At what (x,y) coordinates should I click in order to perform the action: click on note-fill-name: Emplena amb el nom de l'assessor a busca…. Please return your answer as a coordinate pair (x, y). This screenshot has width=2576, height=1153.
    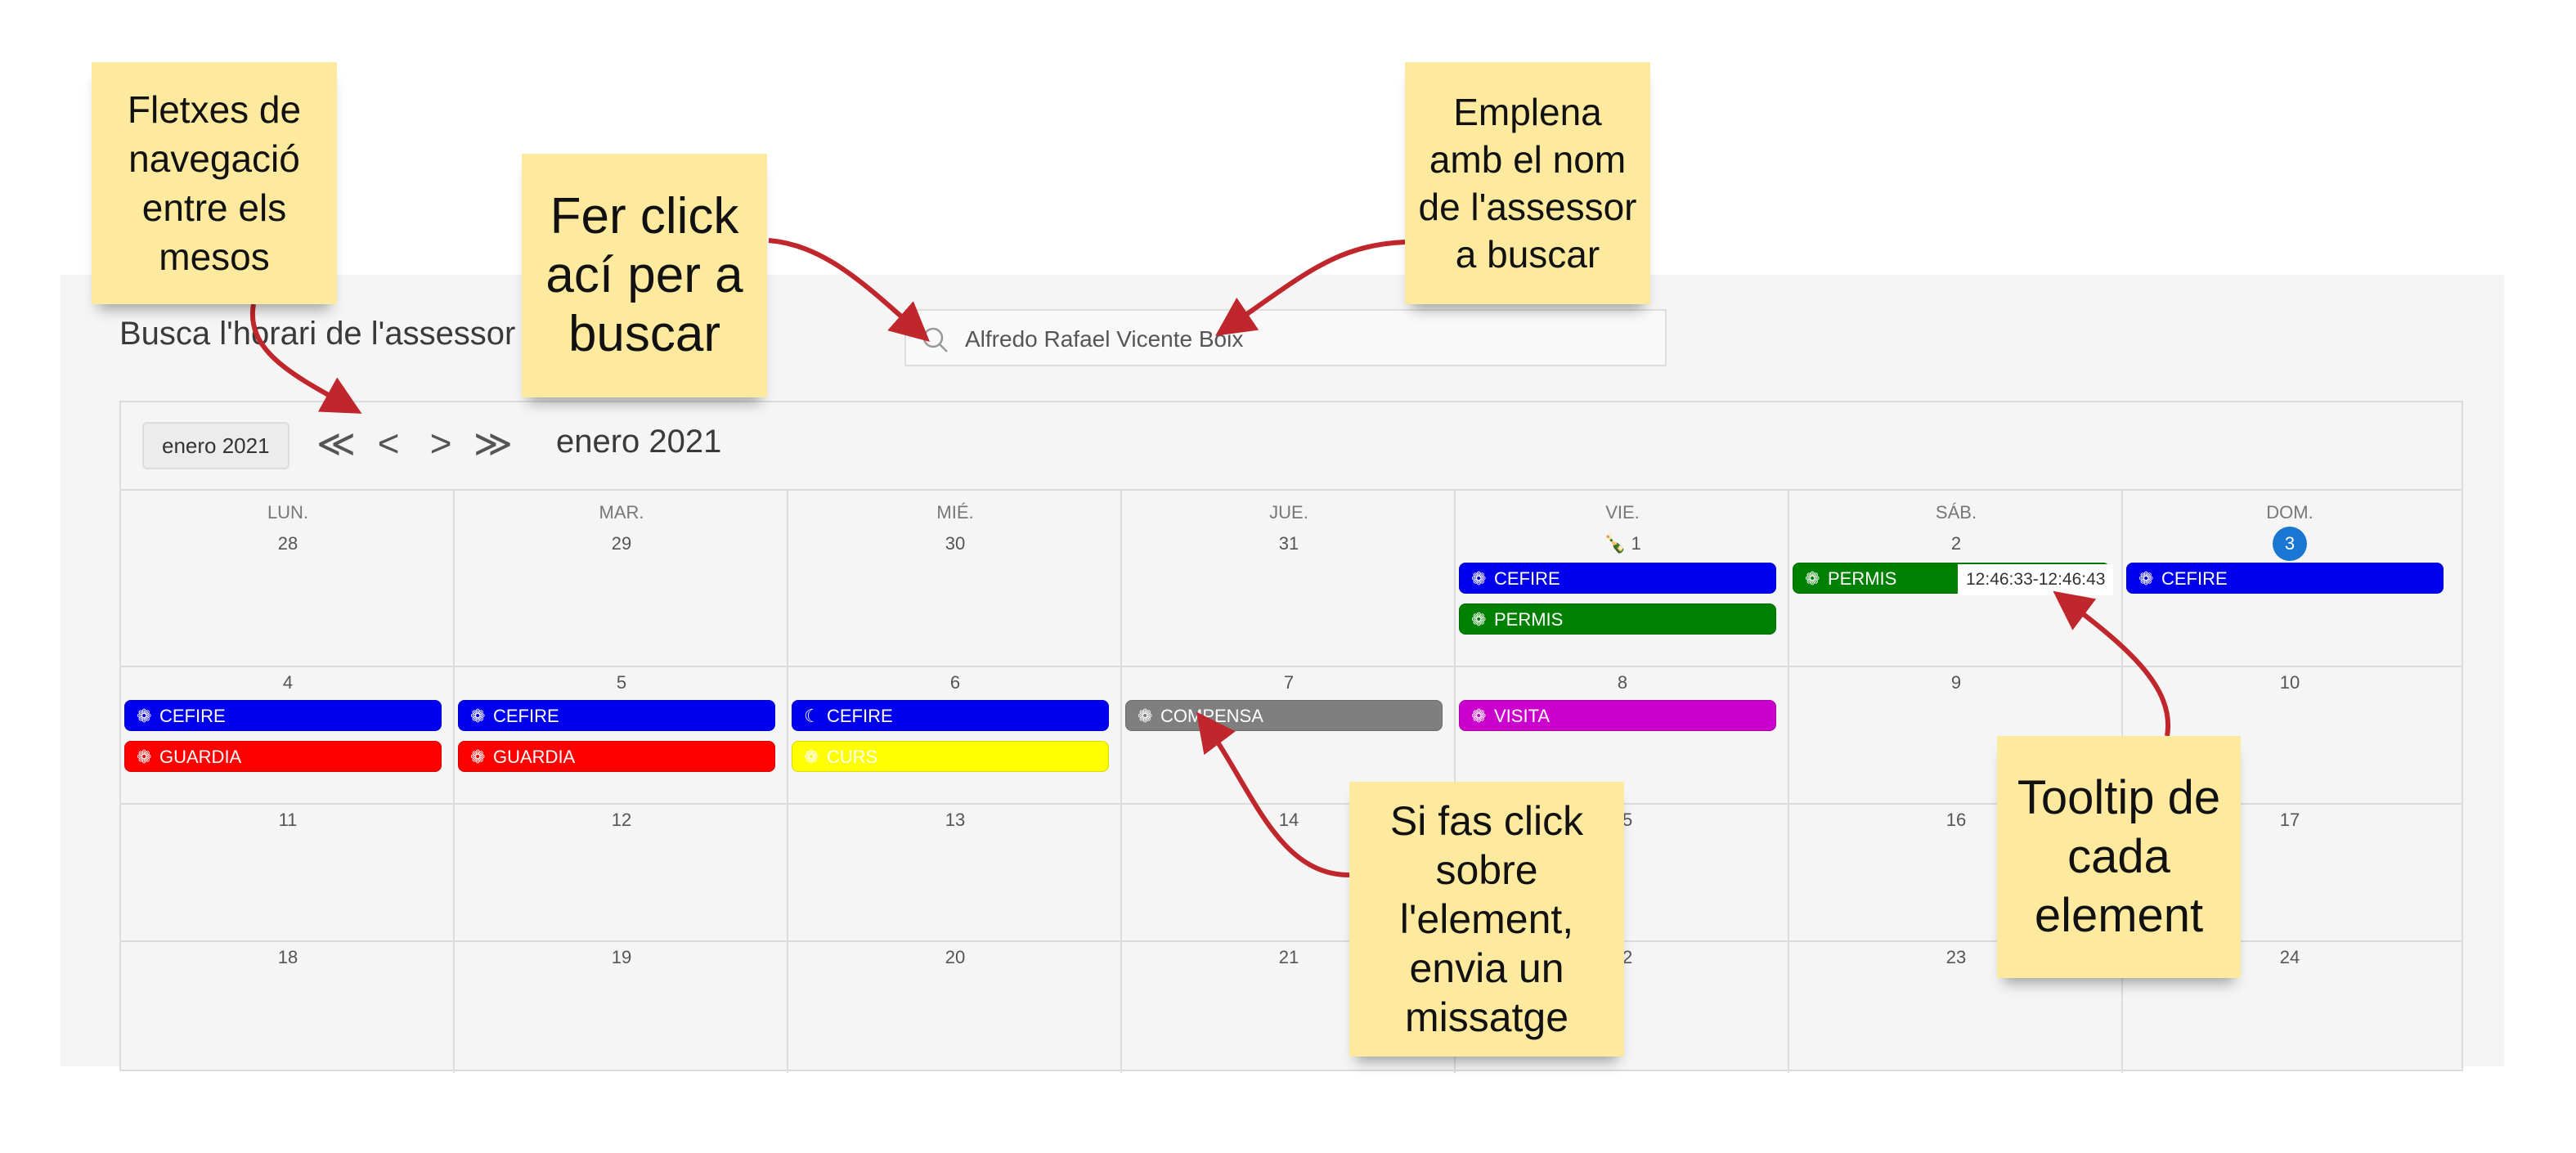
    Looking at the image, I should click on (1528, 183).